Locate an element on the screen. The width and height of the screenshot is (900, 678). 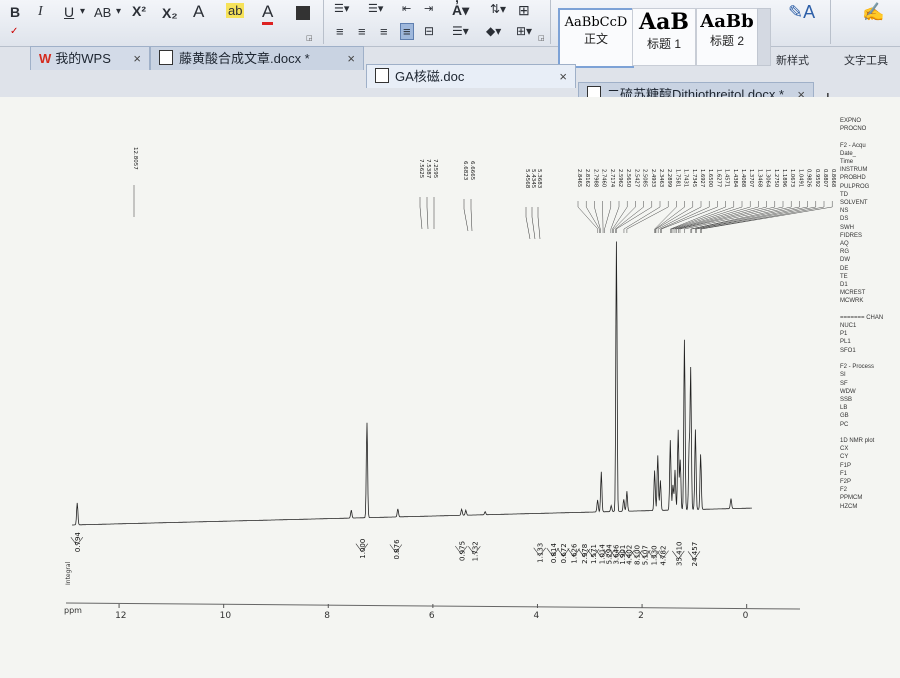
integral-value: 1.000 is located at coordinates (363, 549).